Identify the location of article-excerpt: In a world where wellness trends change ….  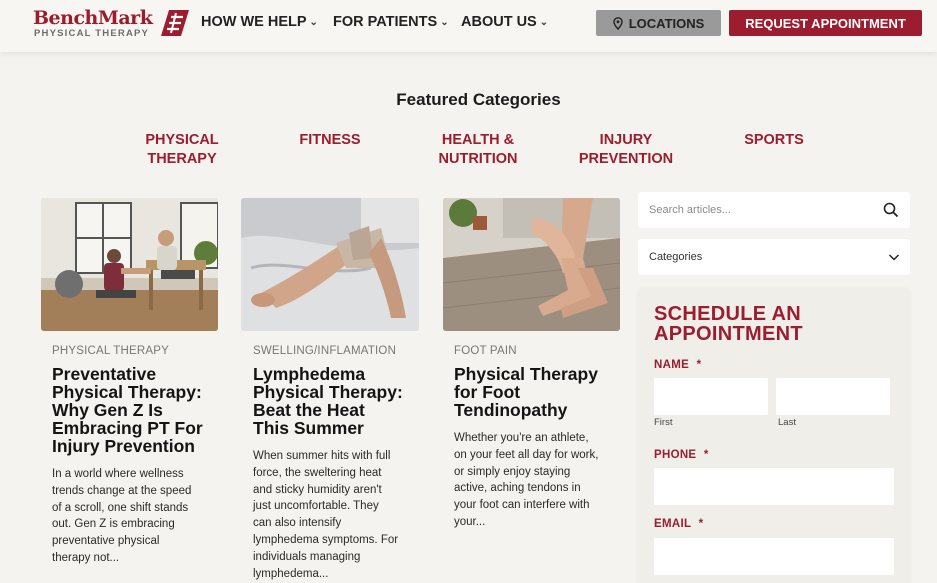
(134, 516).